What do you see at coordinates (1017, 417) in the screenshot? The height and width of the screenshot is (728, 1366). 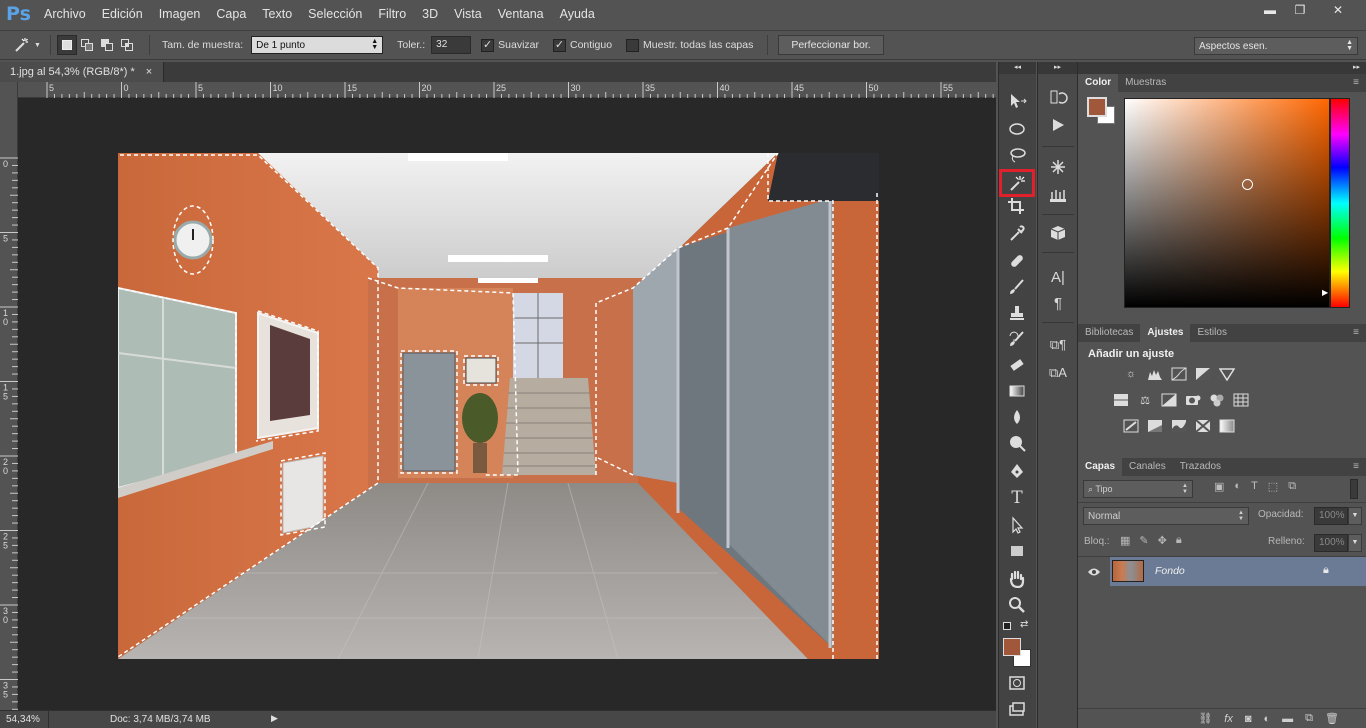 I see `blur-tool` at bounding box center [1017, 417].